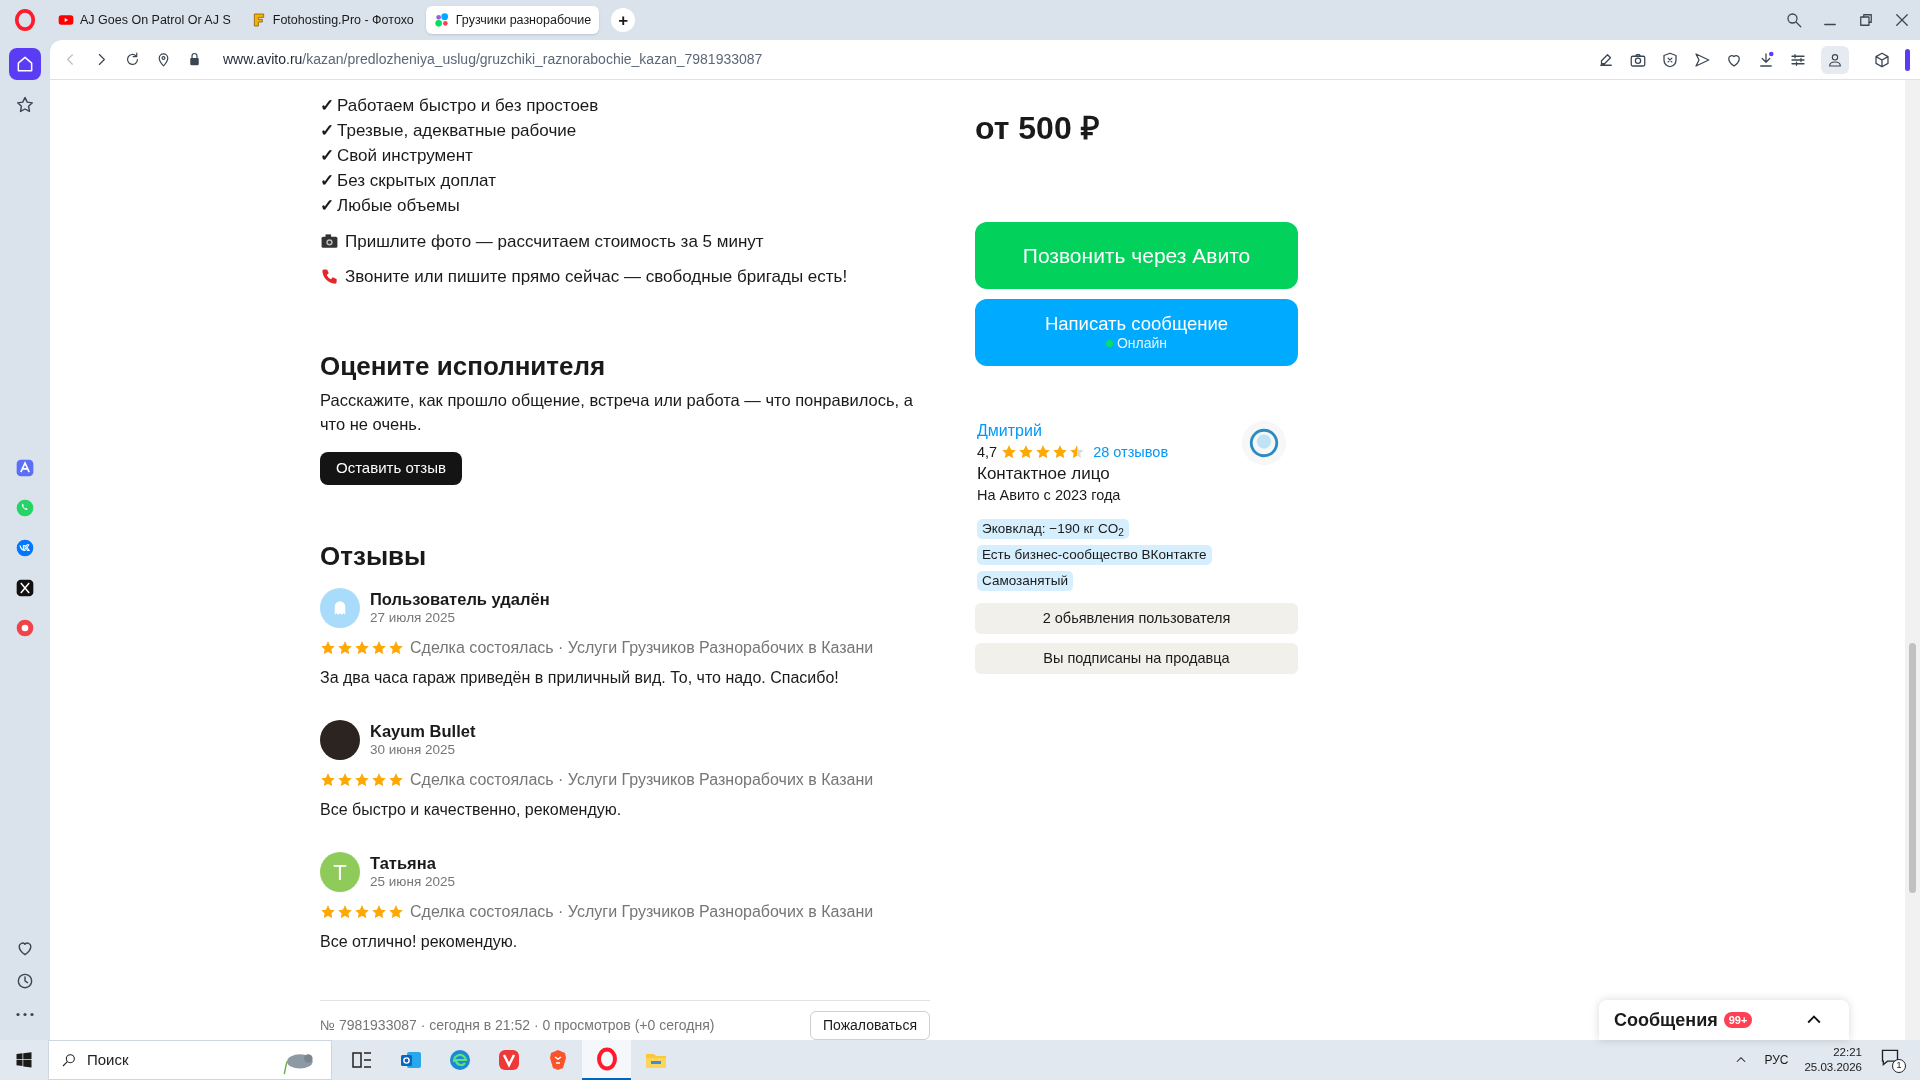  I want to click on feature-text: Работаем быстро и без простоев, so click(468, 105).